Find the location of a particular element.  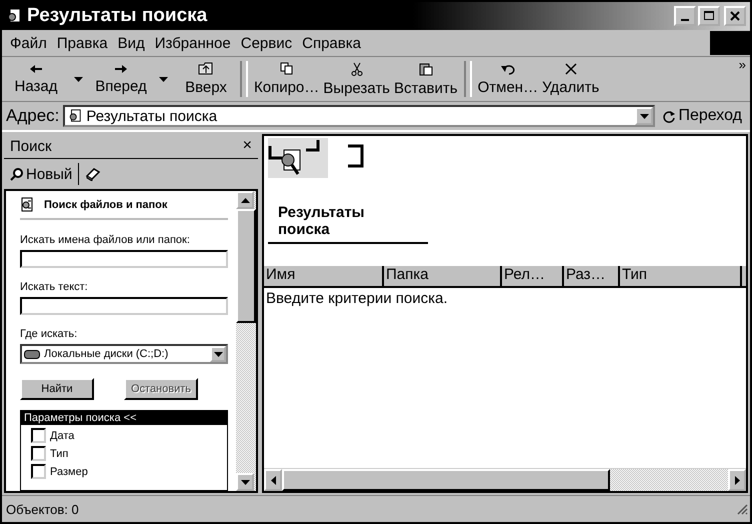

close-icon is located at coordinates (735, 16).